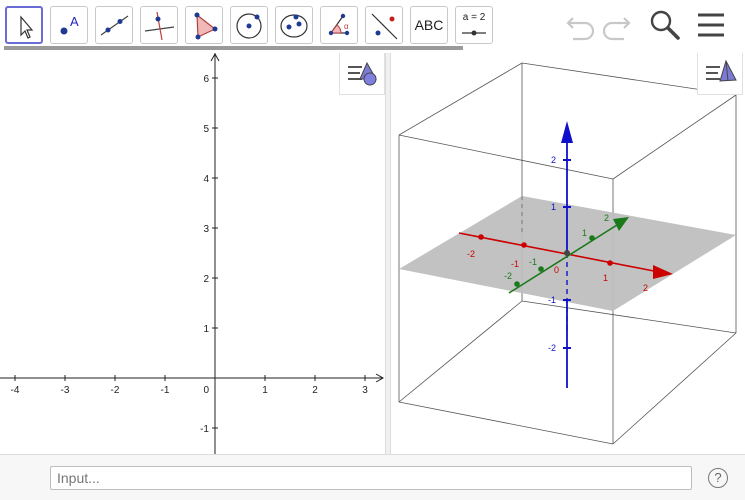 This screenshot has height=500, width=745. I want to click on graphics-3d-style-bar-button, so click(720, 74).